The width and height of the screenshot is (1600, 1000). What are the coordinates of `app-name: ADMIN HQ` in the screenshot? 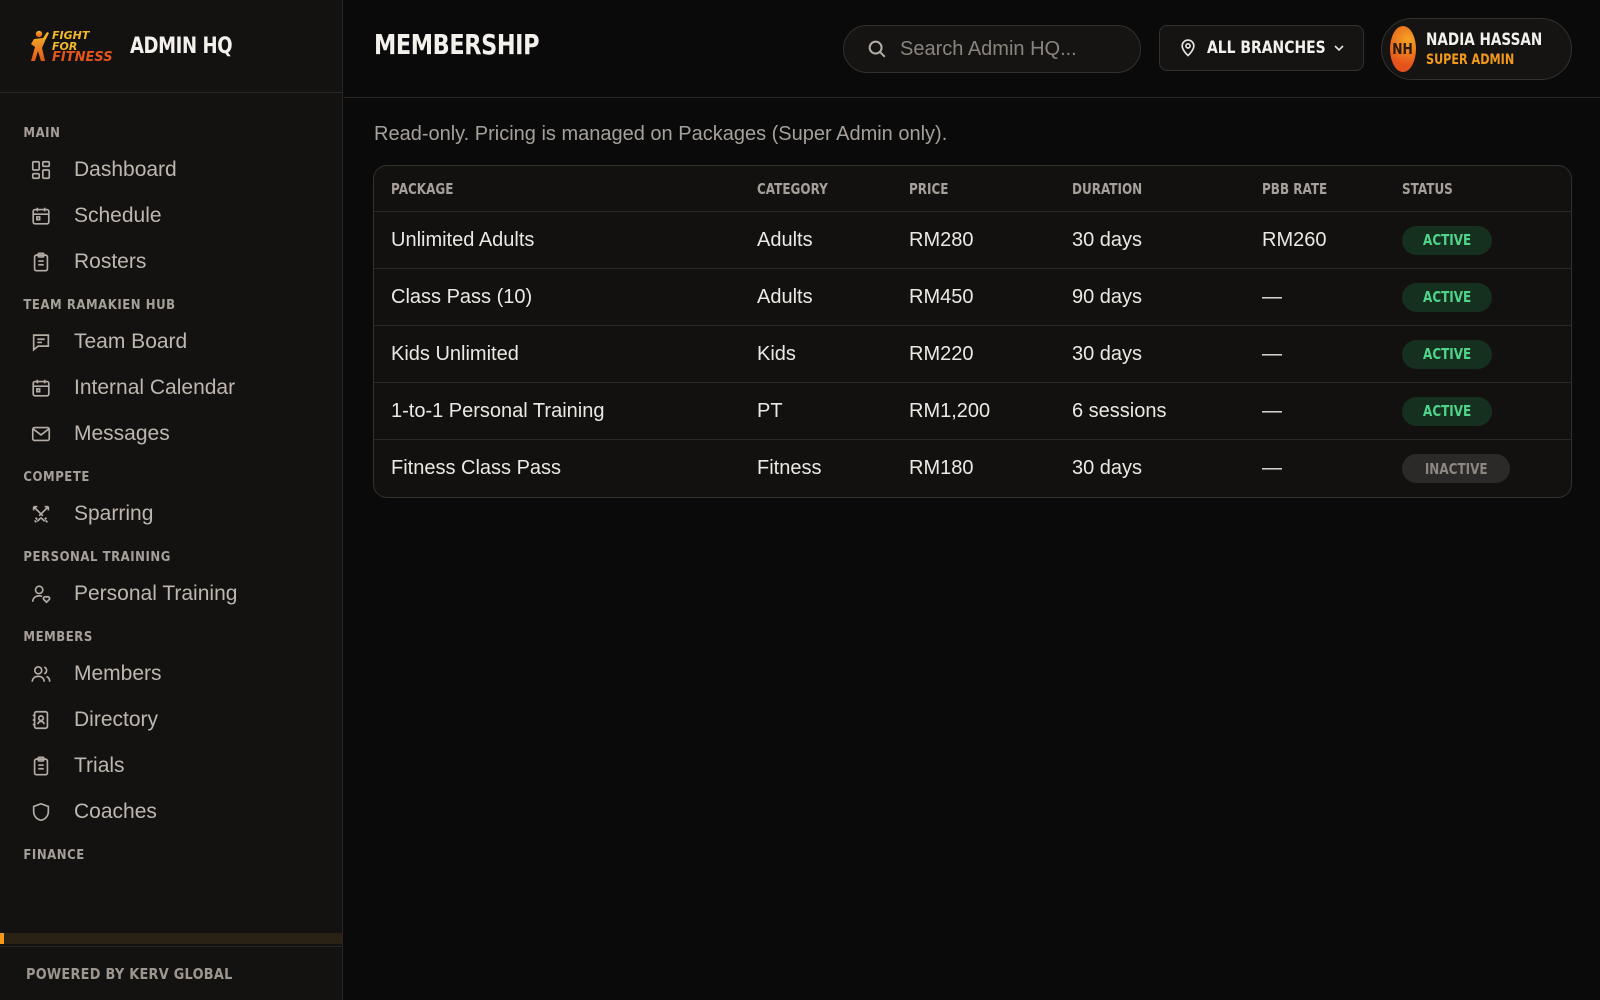 It's located at (181, 46).